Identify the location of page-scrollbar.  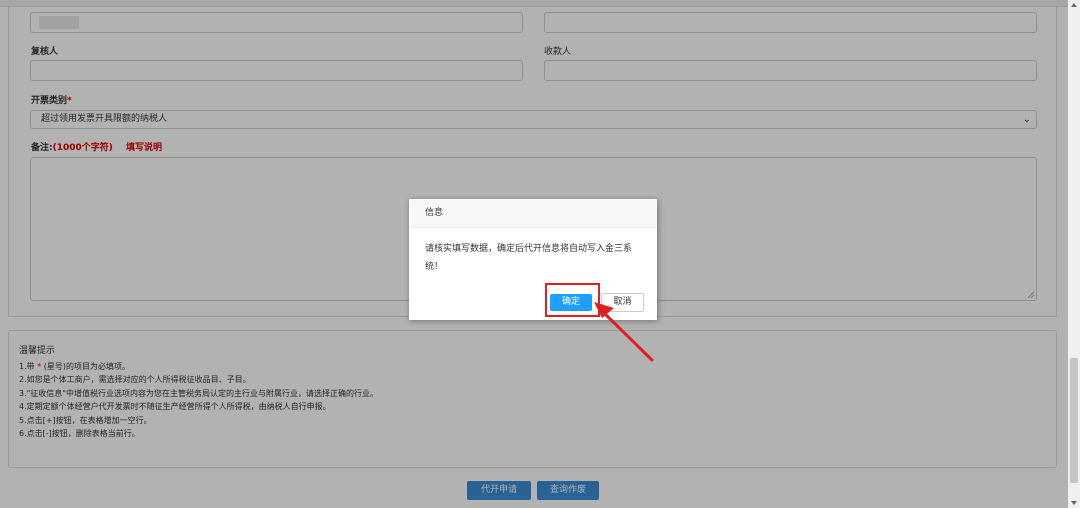
(1074, 254).